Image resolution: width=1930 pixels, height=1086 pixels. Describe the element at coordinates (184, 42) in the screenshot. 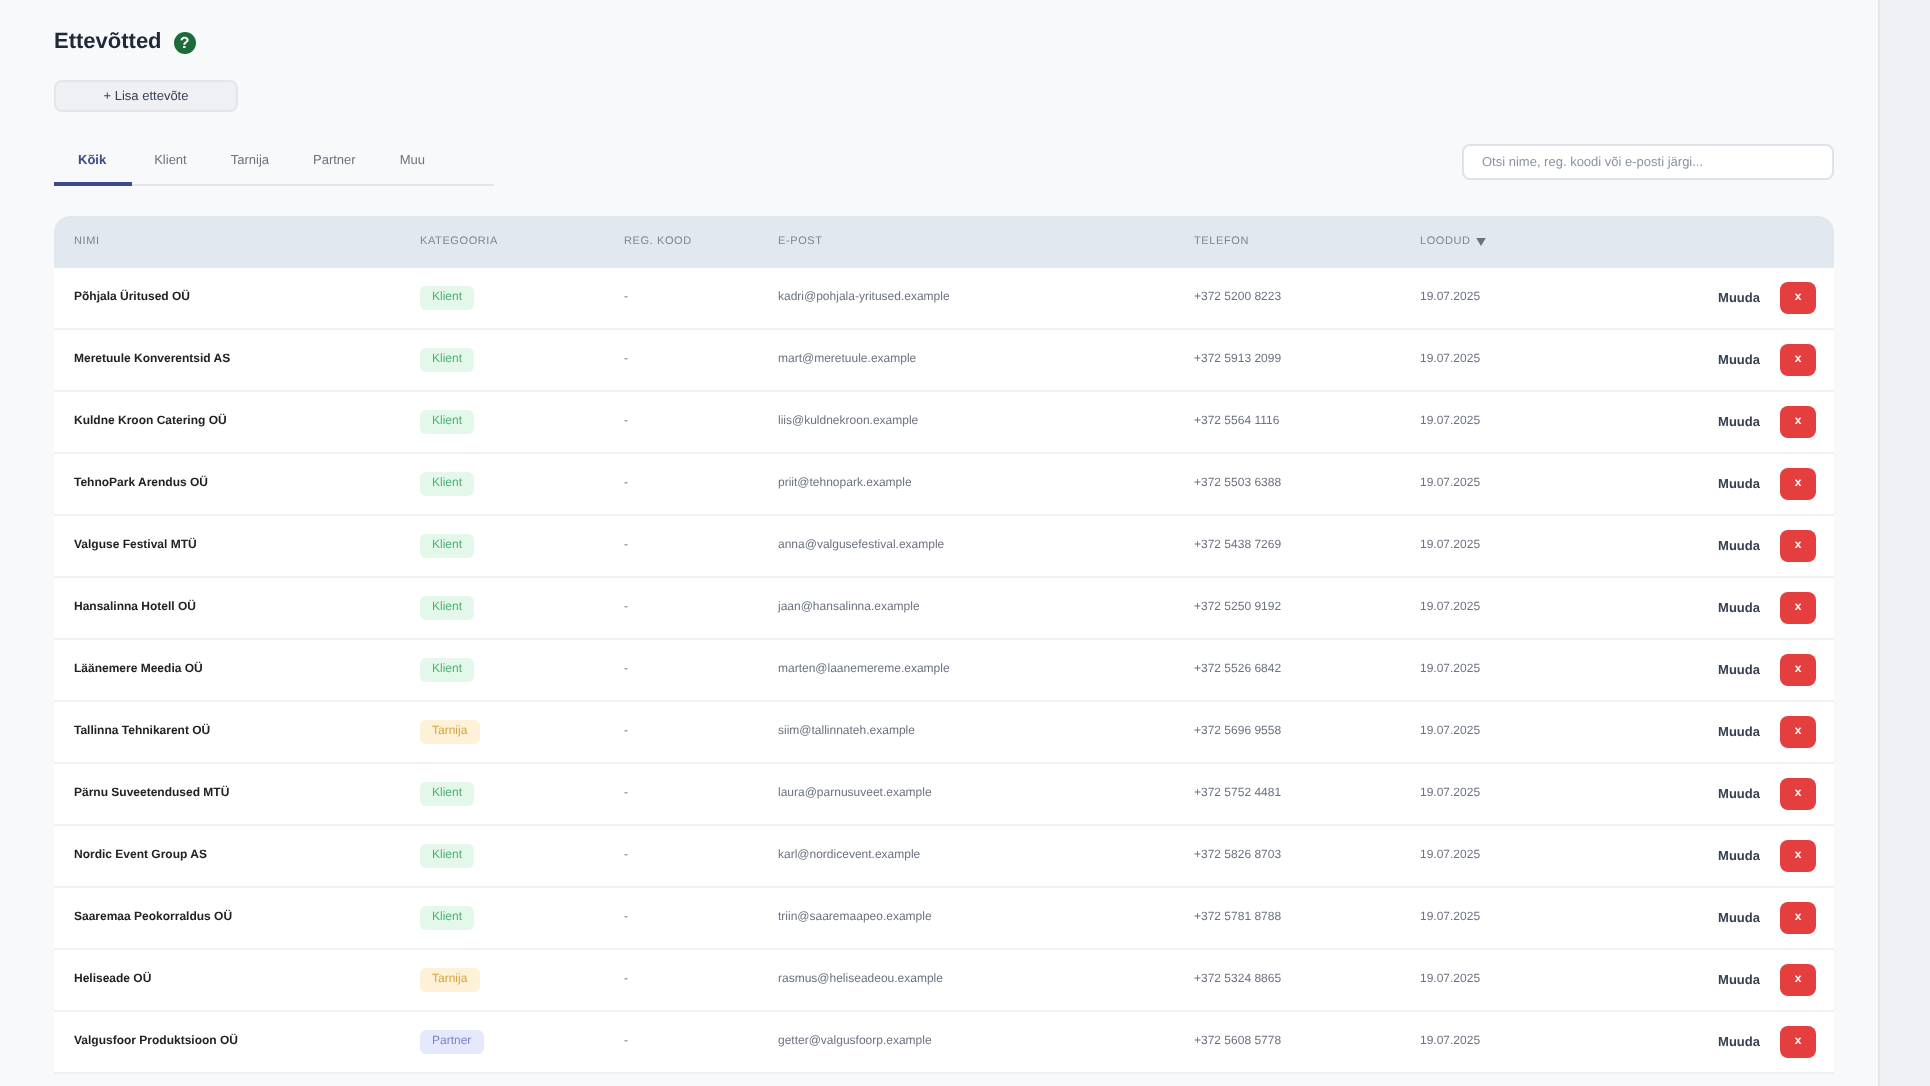

I see `help-icon: ?` at that location.